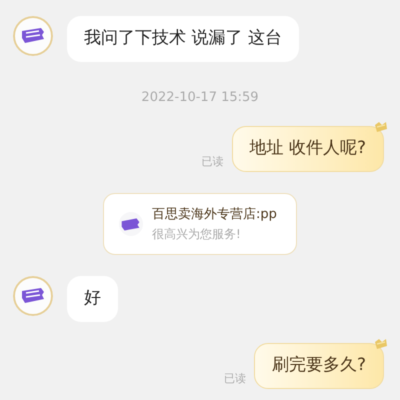  I want to click on shop-logo-icon, so click(131, 224).